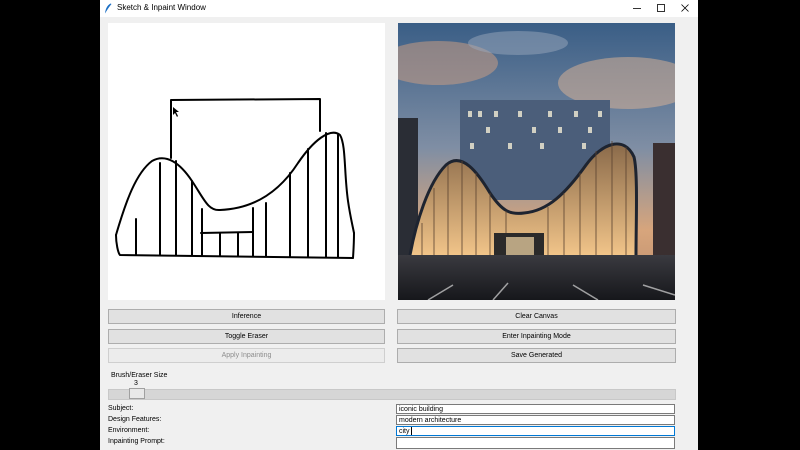  What do you see at coordinates (535, 420) in the screenshot?
I see `design-features-input: modern architecture` at bounding box center [535, 420].